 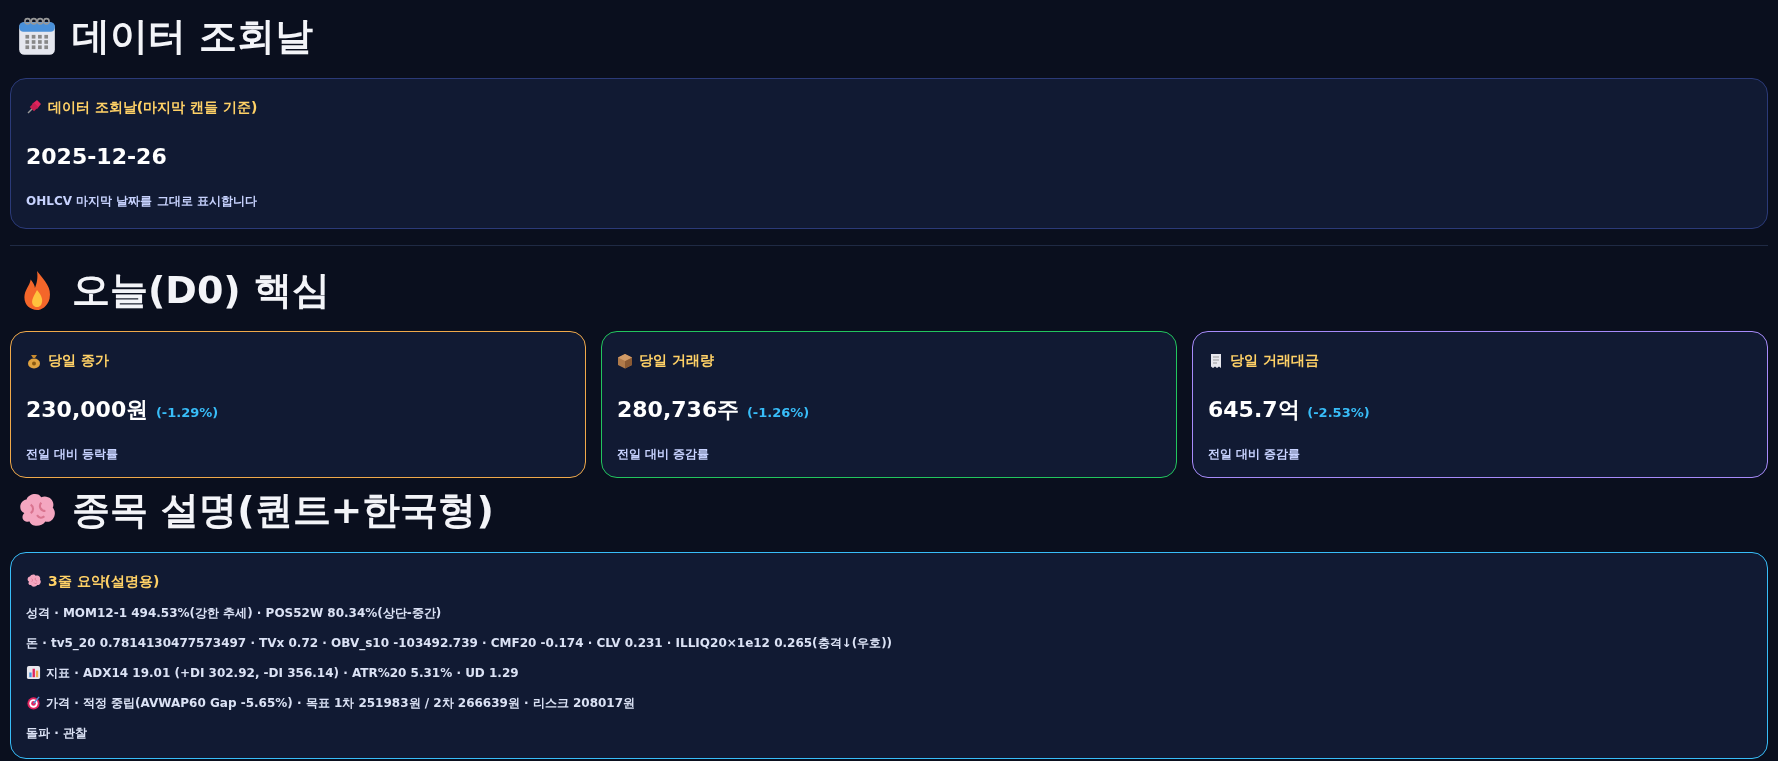 What do you see at coordinates (34, 107) in the screenshot?
I see `pin-icon` at bounding box center [34, 107].